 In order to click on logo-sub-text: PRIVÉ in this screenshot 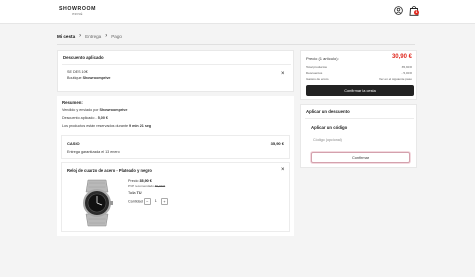, I will do `click(77, 14)`.